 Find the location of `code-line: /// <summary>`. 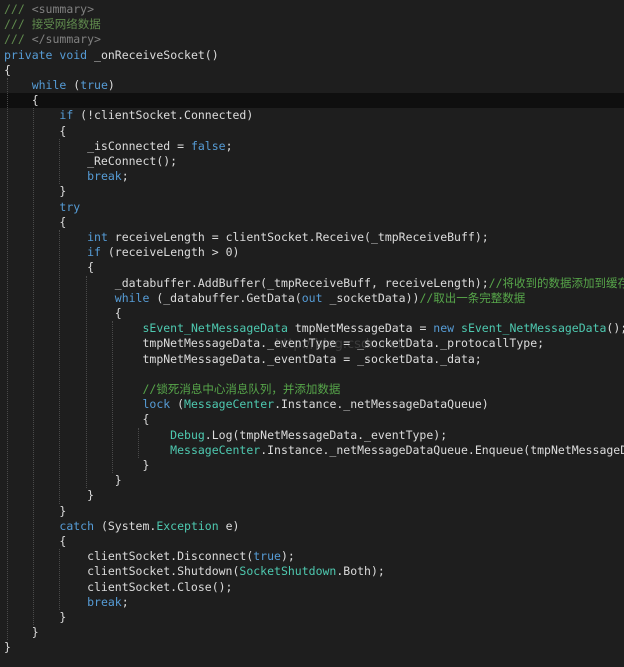

code-line: /// <summary> is located at coordinates (49, 9).